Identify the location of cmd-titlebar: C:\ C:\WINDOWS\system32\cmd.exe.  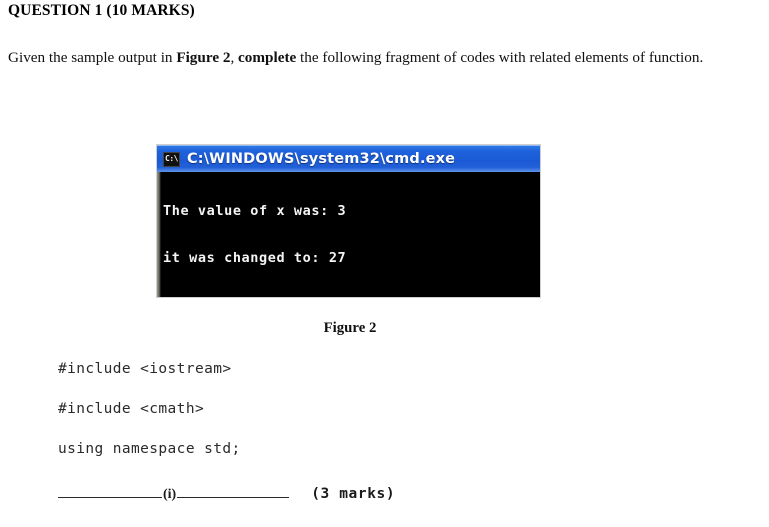
(348, 158).